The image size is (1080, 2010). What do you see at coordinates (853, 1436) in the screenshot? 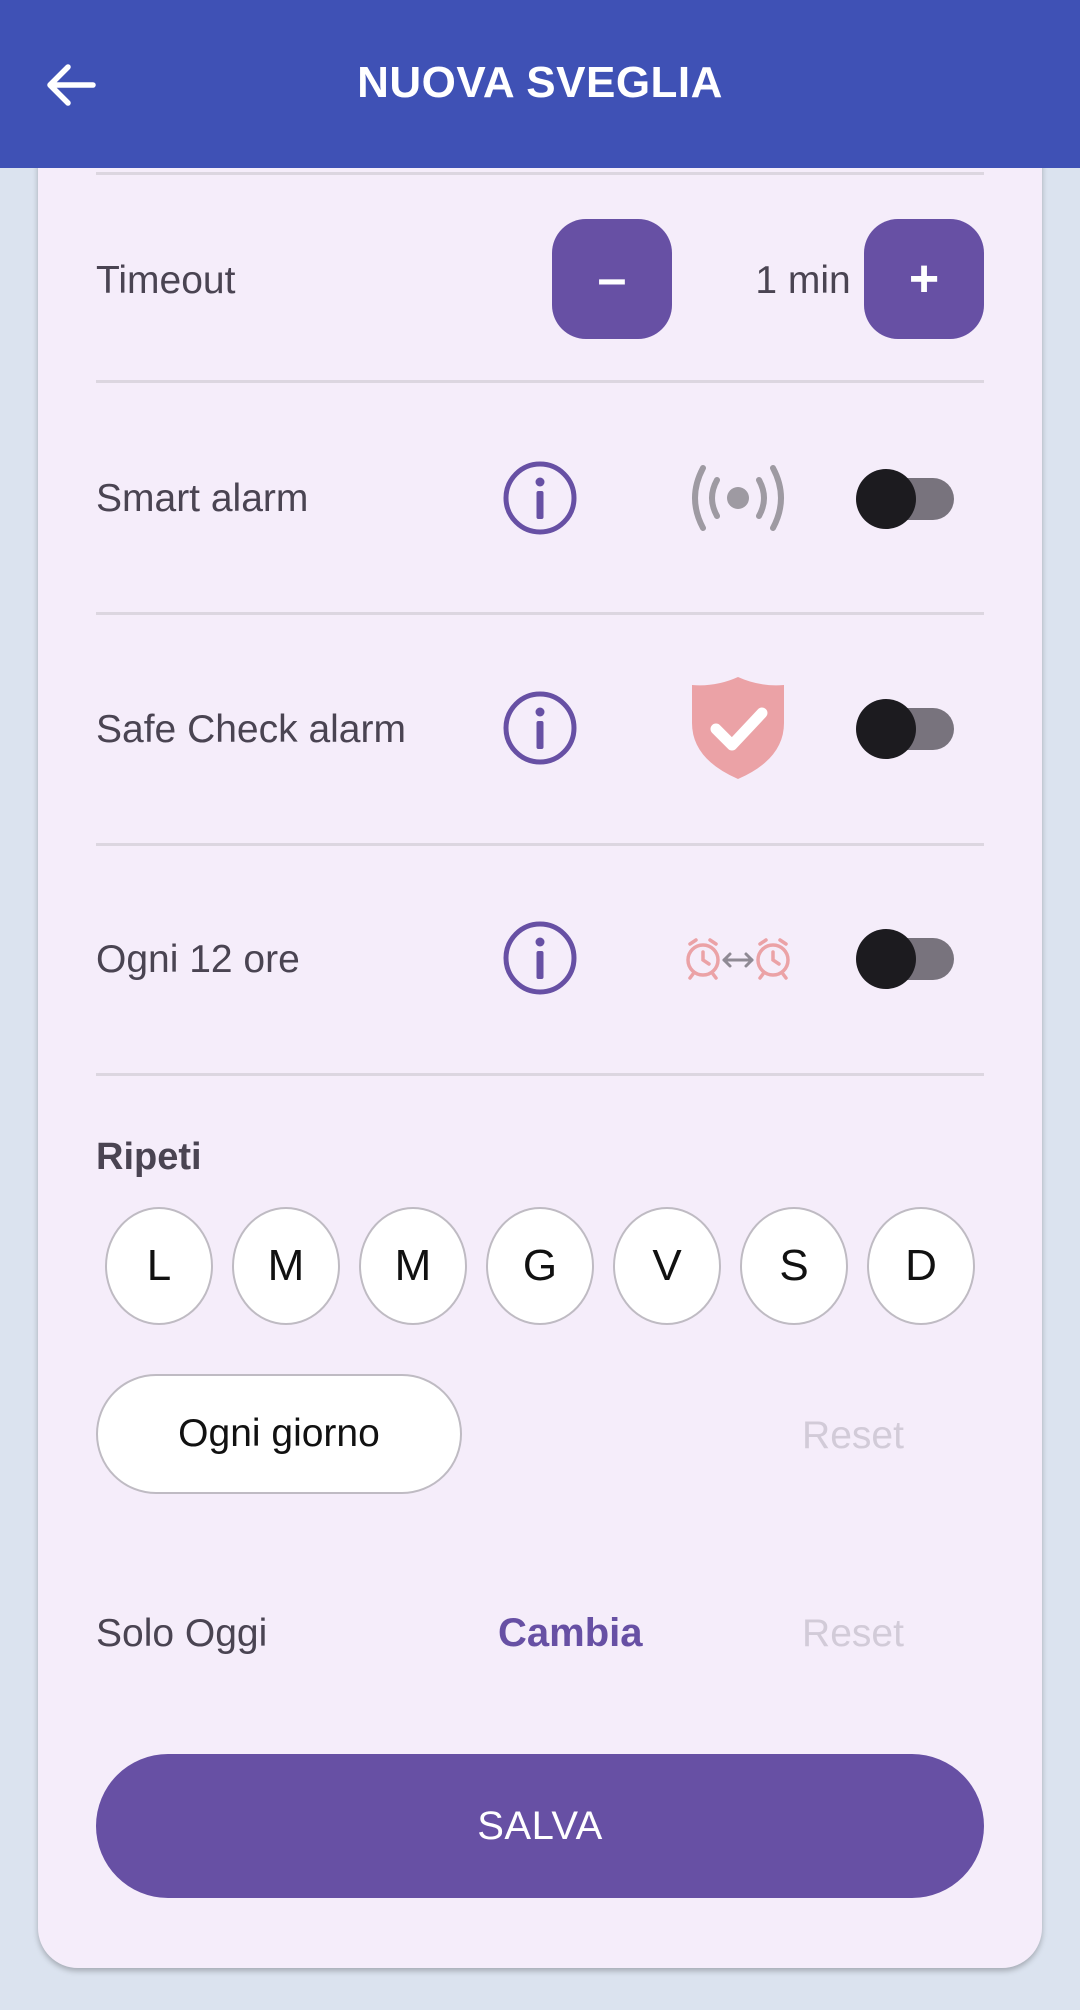
I see `repeat-reset-link: Reset` at bounding box center [853, 1436].